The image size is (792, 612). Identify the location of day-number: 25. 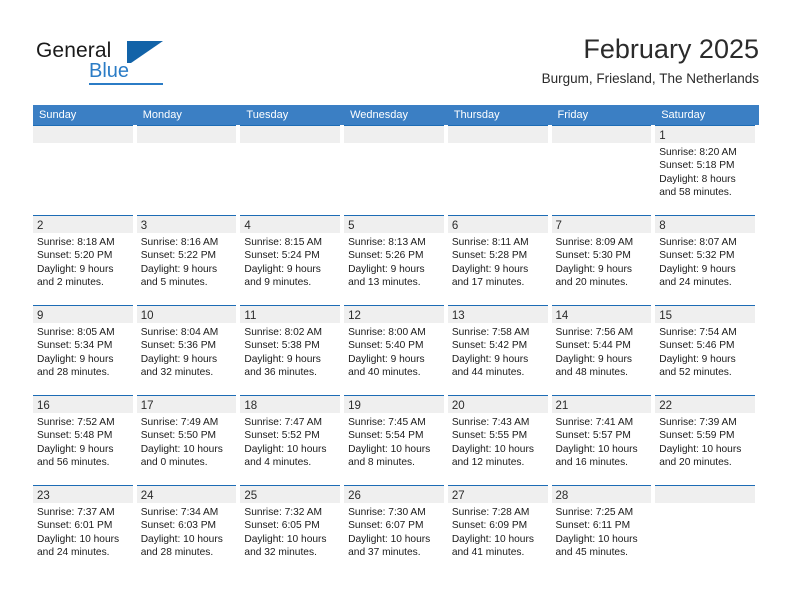
(251, 496).